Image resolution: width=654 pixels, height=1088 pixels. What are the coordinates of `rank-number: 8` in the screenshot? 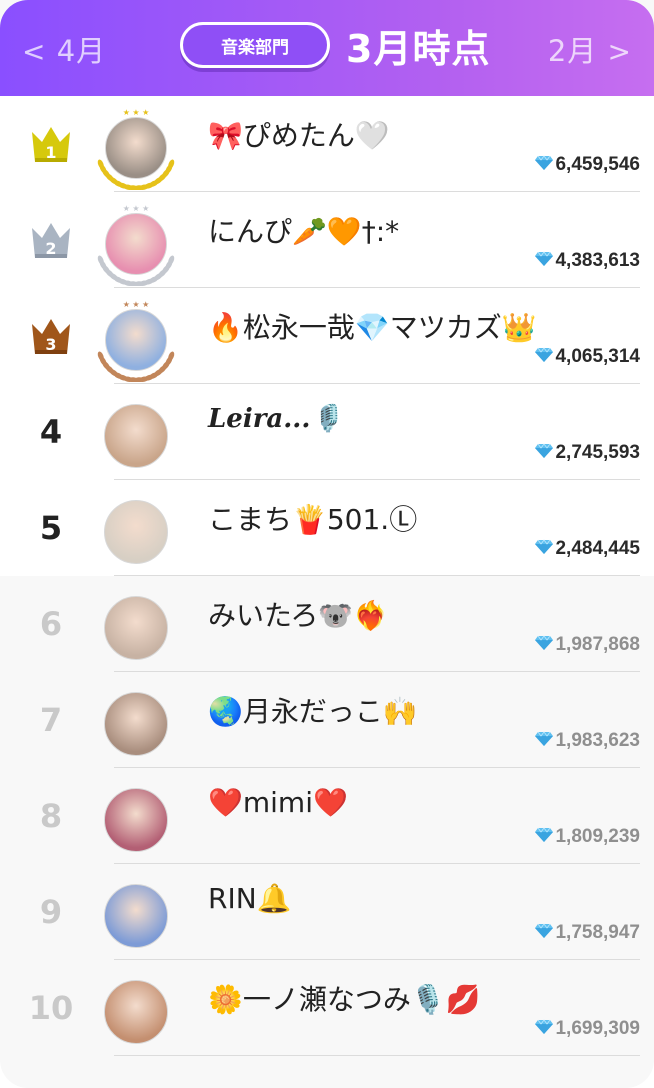 It's located at (51, 816).